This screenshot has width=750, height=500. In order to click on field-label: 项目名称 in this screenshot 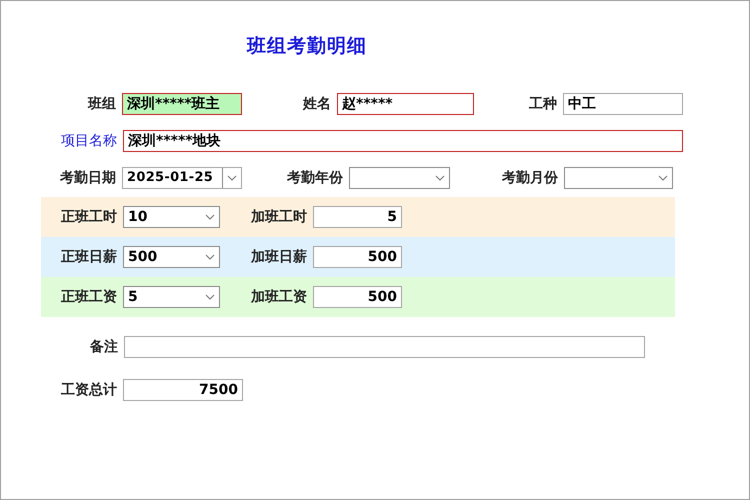, I will do `click(88, 141)`.